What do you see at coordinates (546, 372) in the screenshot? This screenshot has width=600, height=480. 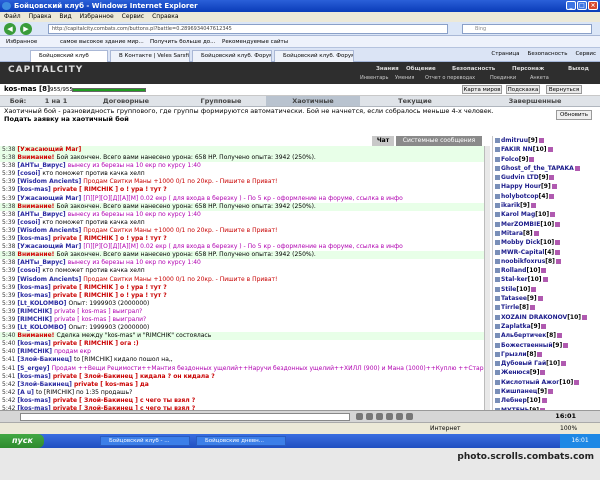 I see `user-list-item: Женюся[9]` at bounding box center [546, 372].